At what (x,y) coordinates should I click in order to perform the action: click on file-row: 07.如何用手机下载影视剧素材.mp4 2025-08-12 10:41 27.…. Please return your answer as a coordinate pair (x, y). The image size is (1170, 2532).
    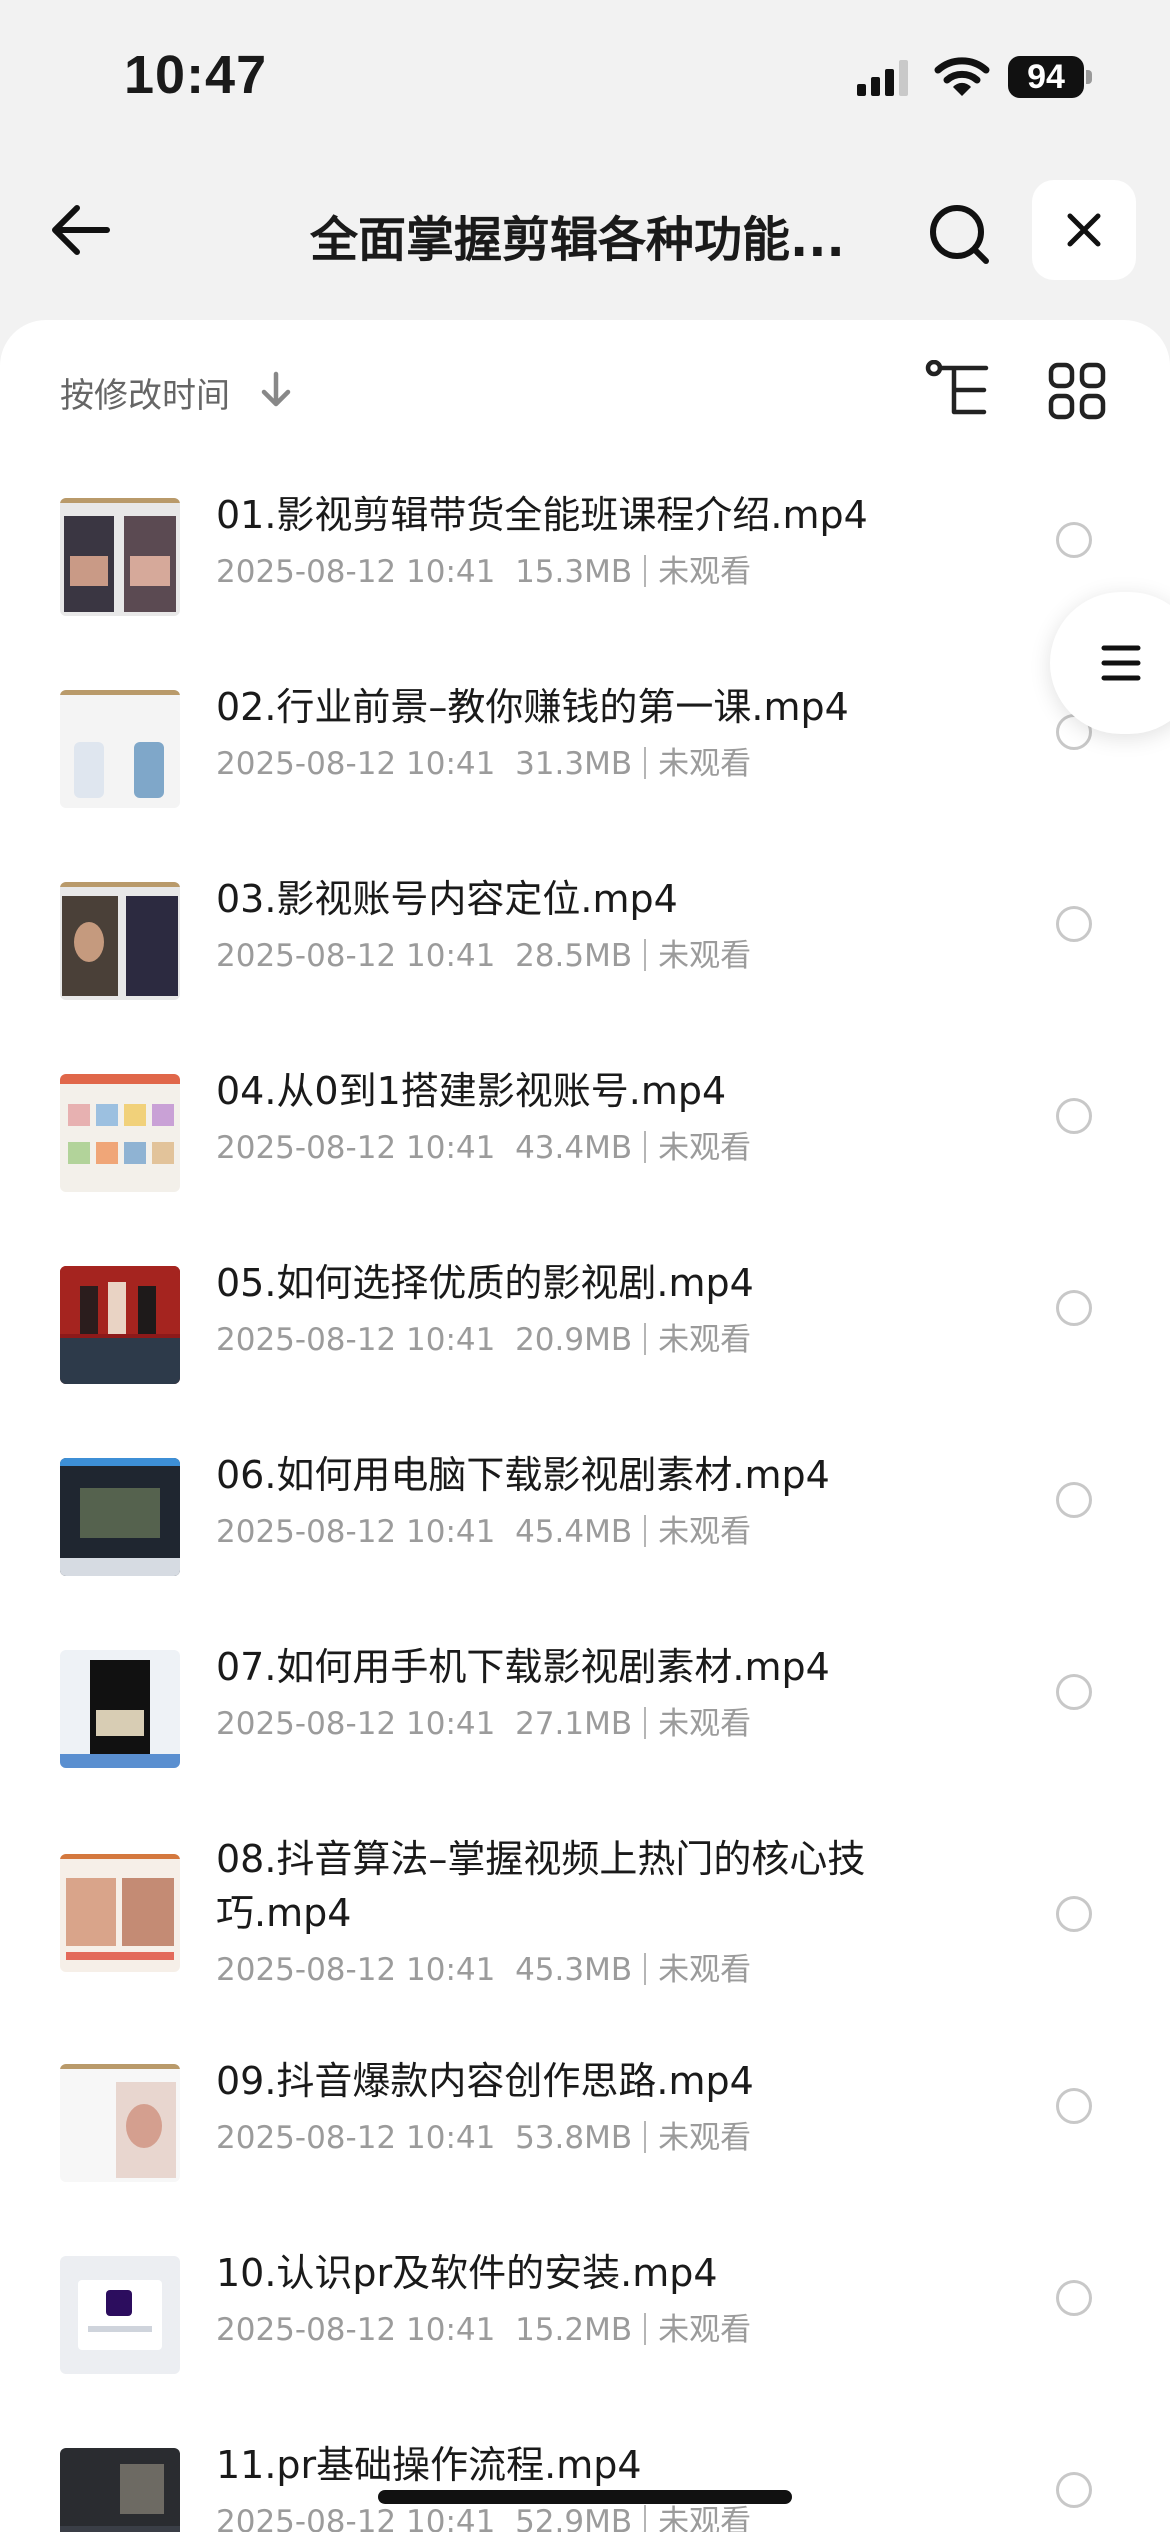
    Looking at the image, I should click on (585, 1706).